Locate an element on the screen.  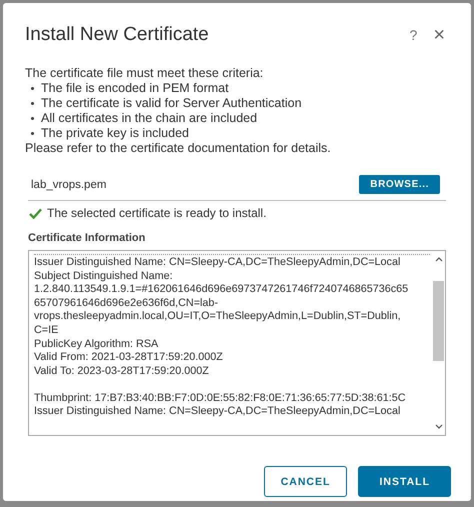
text-line: vrops.thesleepyadmin.local,OU=IT,O=TheSleepyAdmin,L=Dublin,ST=Dublin, is located at coordinates (218, 317).